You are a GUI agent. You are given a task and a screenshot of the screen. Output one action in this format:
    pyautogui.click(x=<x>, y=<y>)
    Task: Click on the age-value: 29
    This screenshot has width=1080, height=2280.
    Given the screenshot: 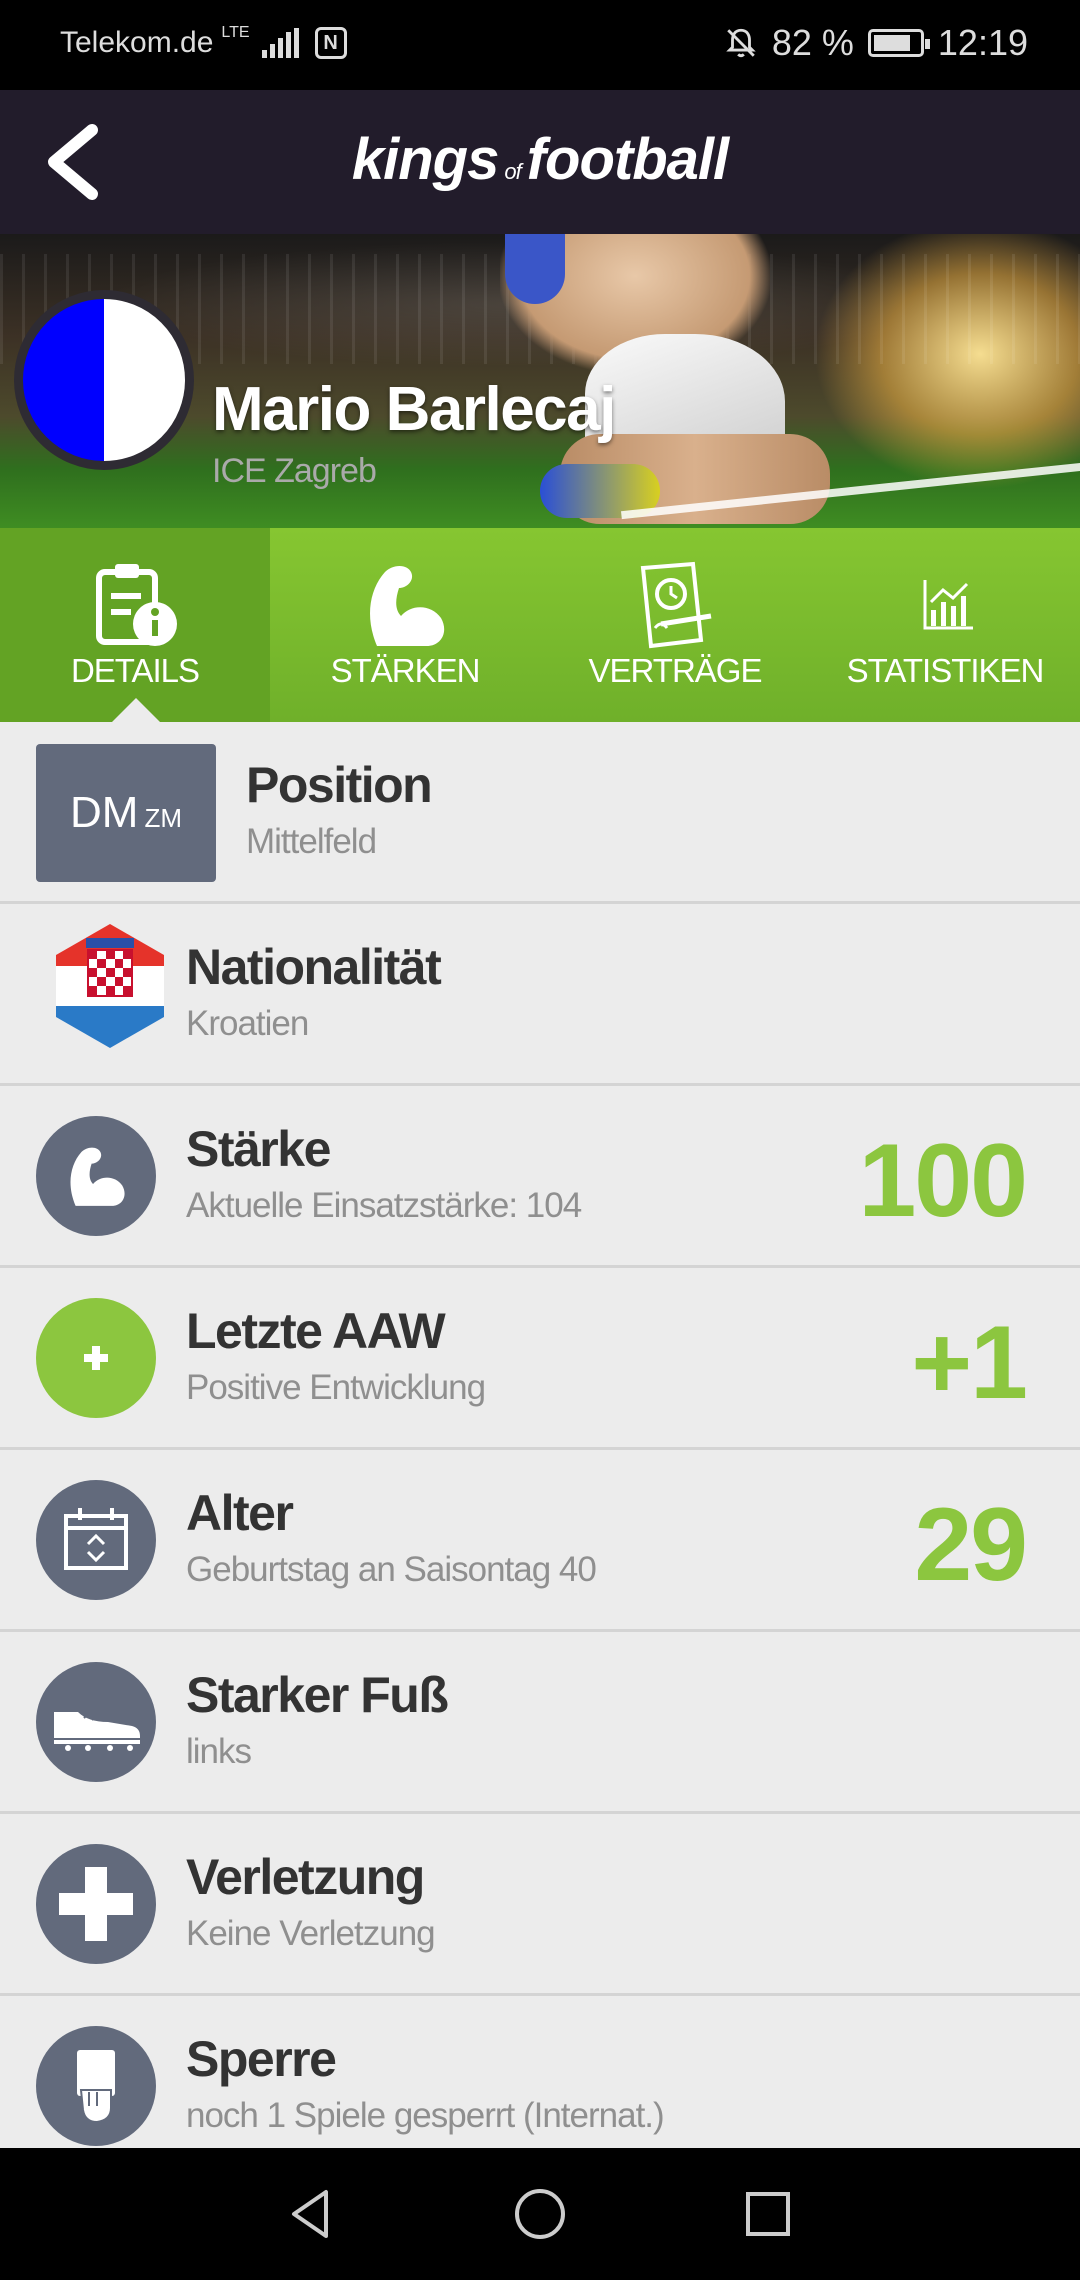 What is the action you would take?
    pyautogui.click(x=971, y=1545)
    